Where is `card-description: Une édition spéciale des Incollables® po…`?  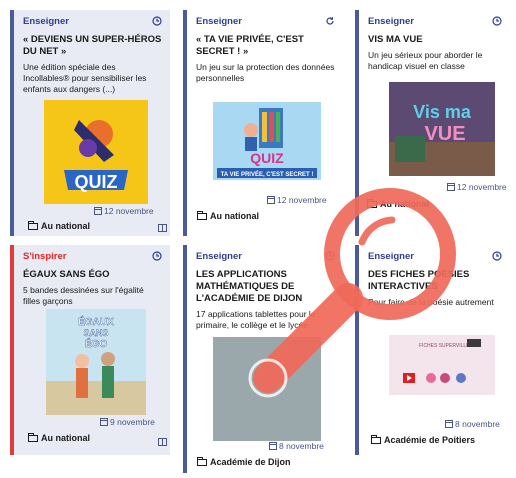
card-description: Une édition spéciale des Incollables® po… is located at coordinates (85, 78).